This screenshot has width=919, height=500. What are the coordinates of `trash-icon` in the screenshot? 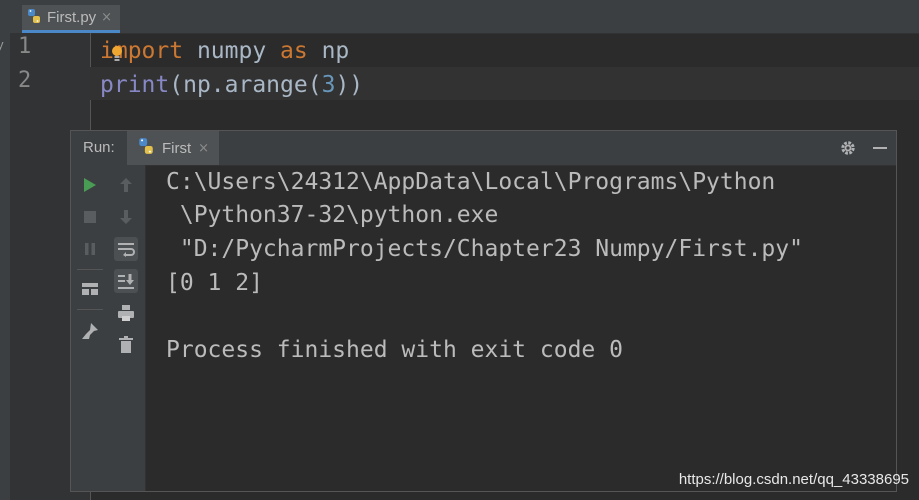 It's located at (126, 345).